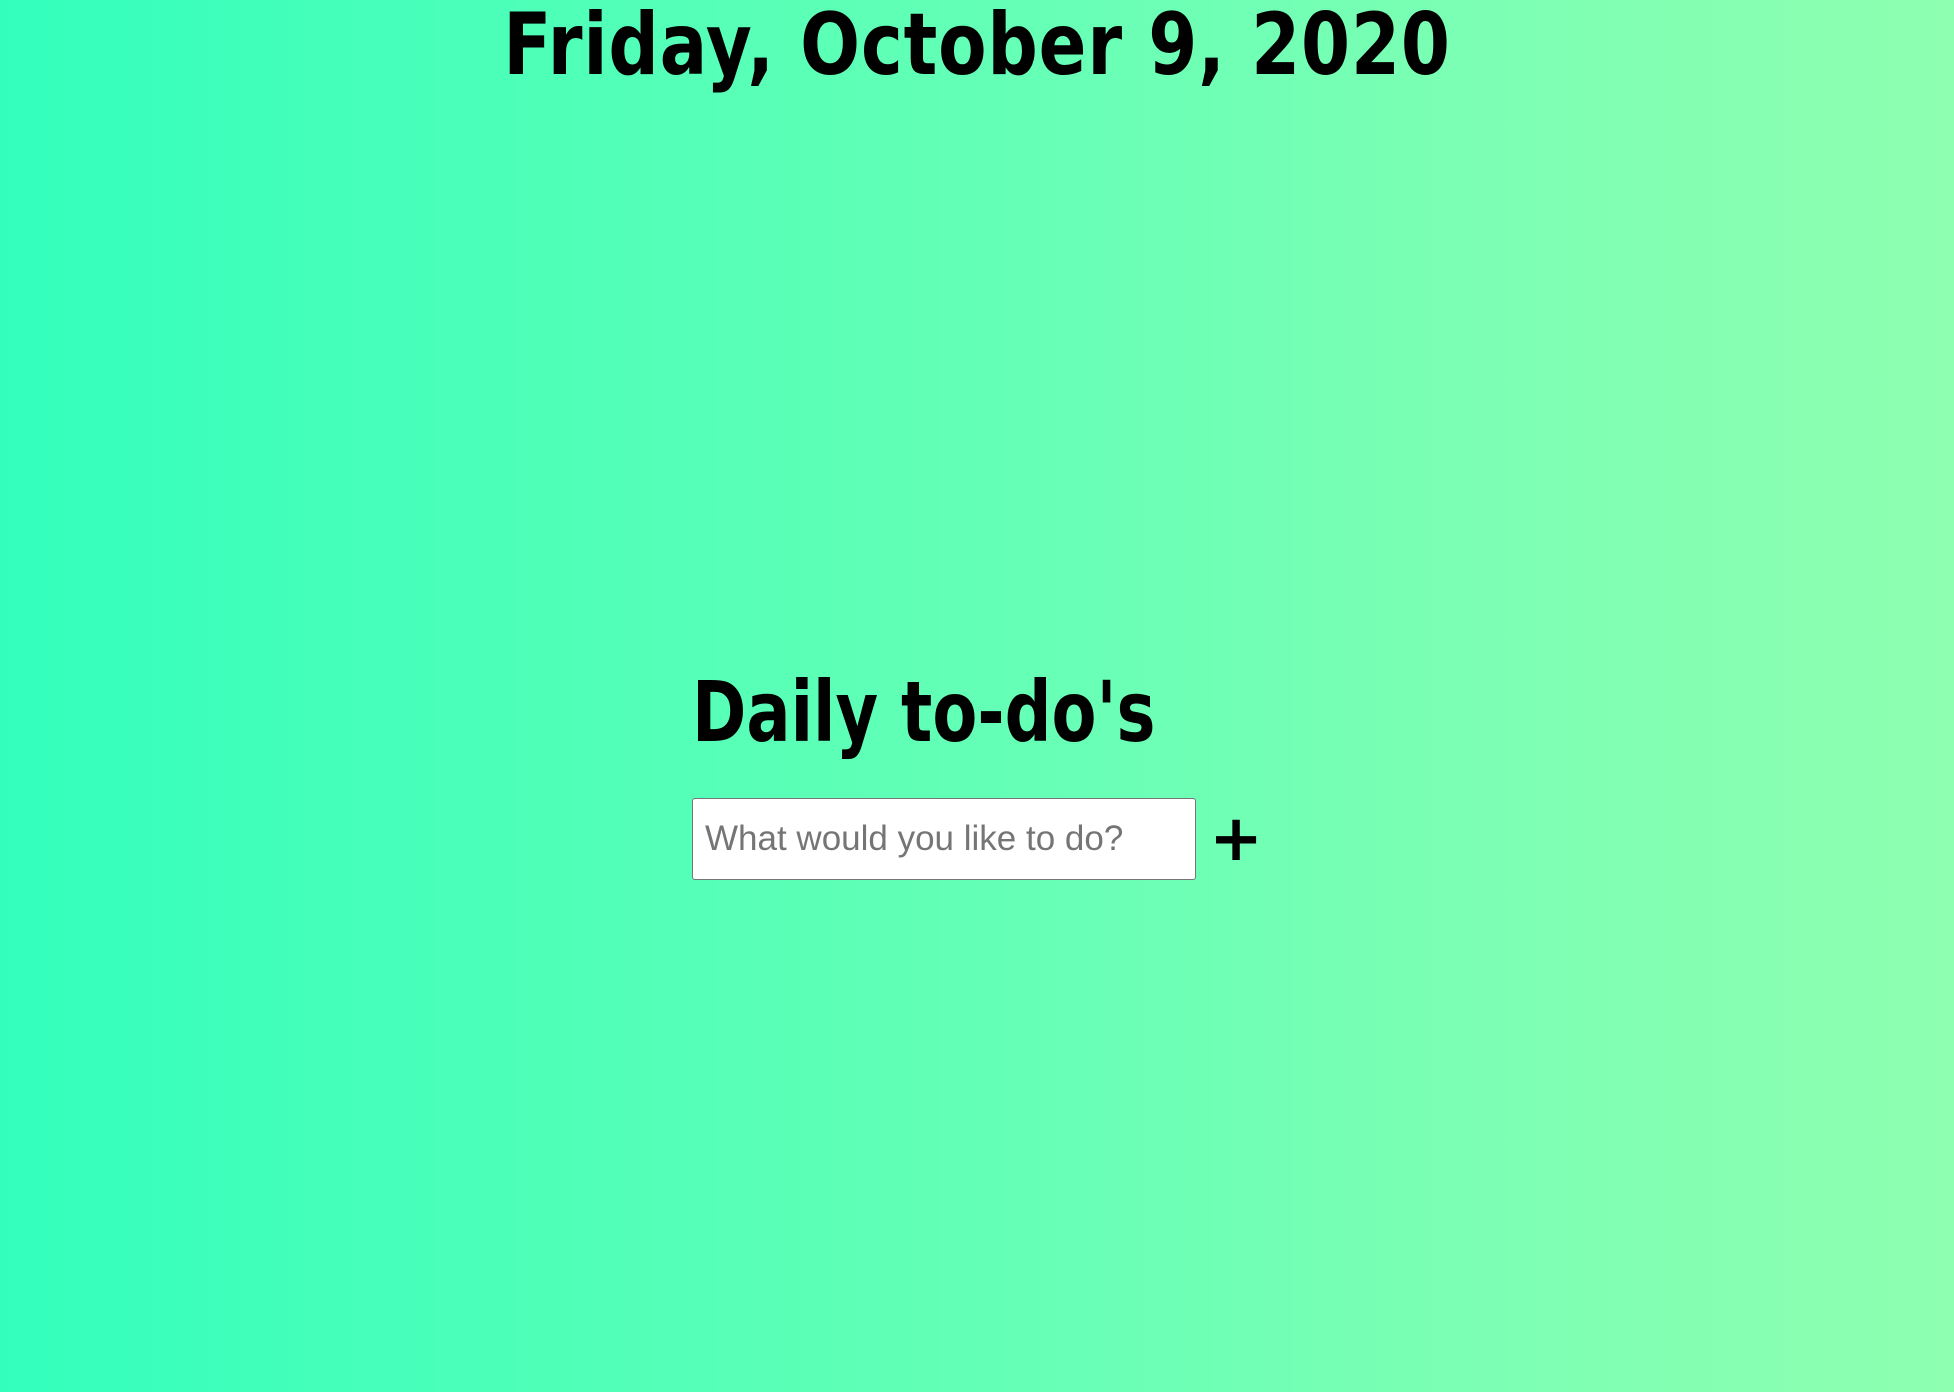  I want to click on todo-input-row: +, so click(978, 839).